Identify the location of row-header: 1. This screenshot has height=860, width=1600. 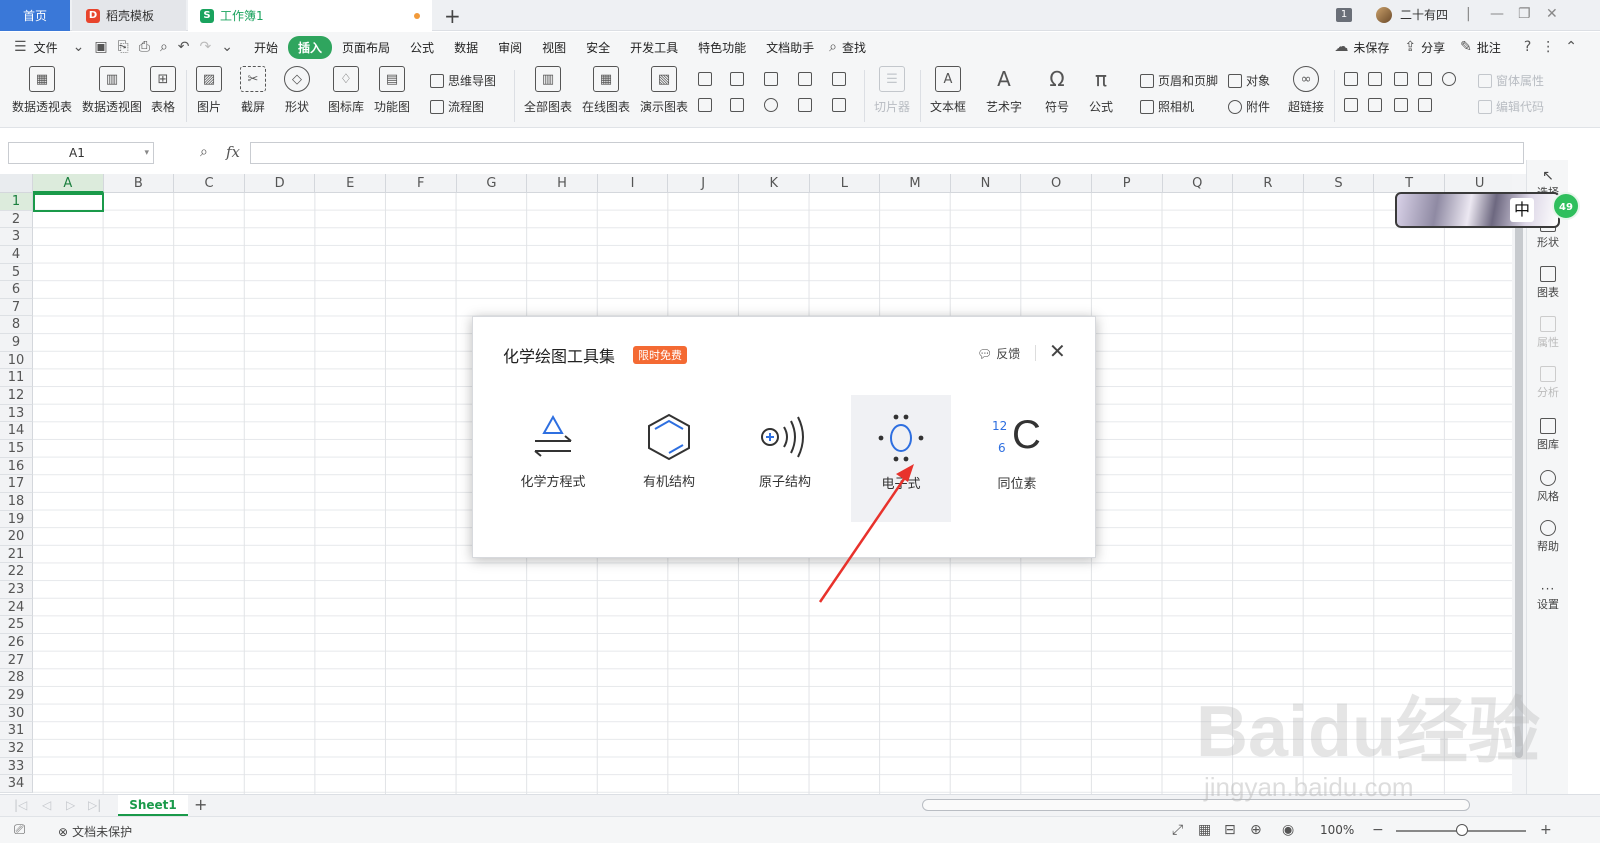
(16, 202).